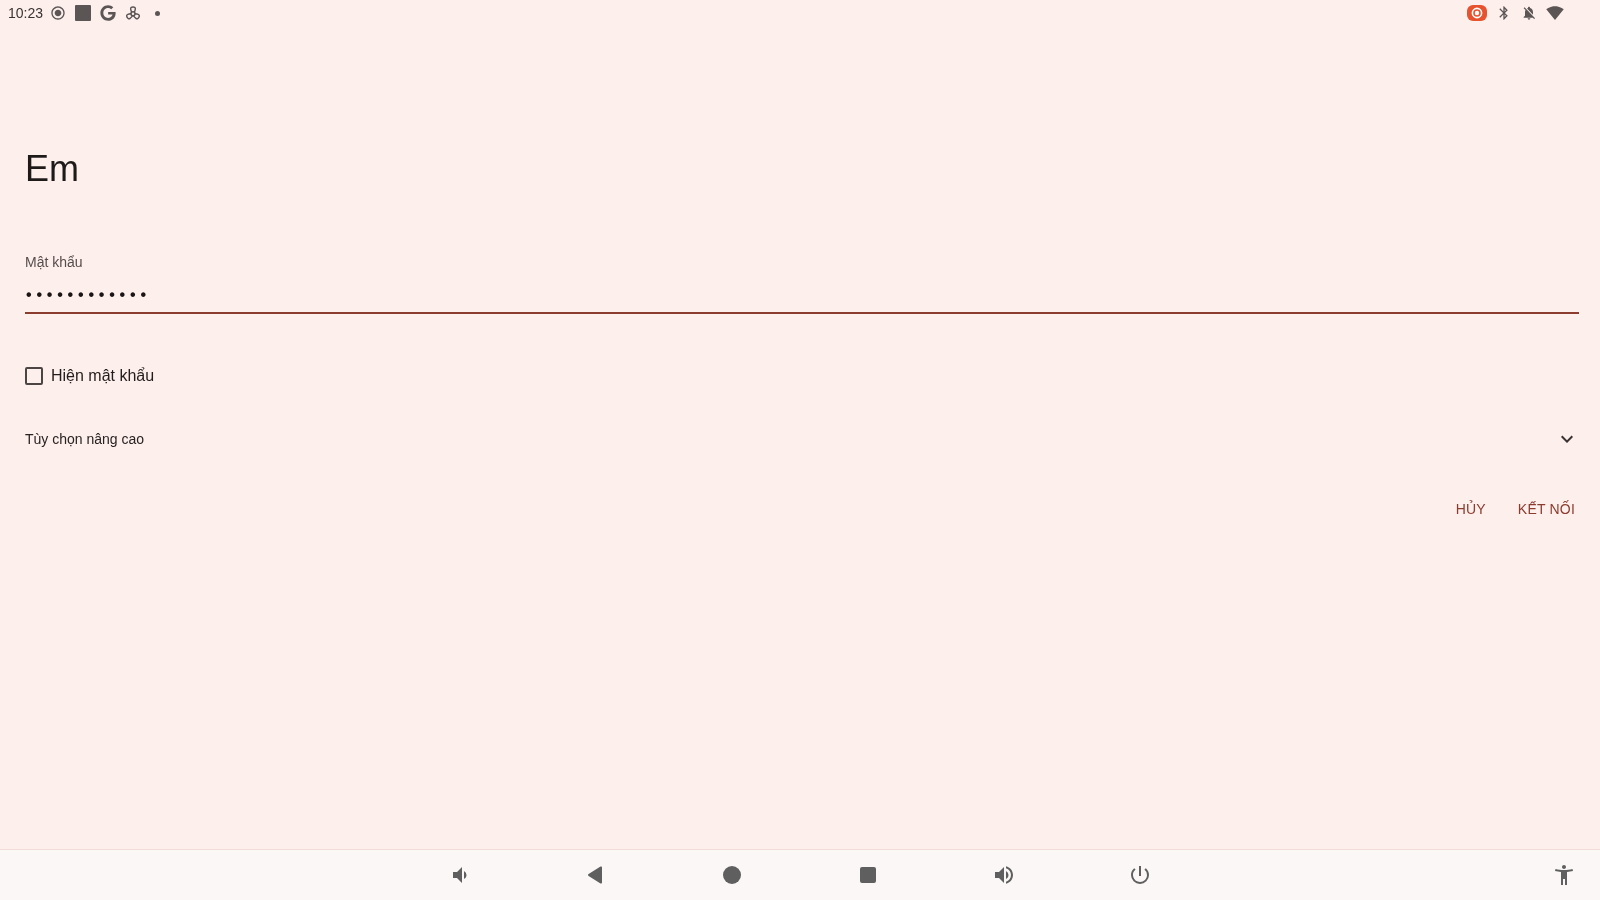 Image resolution: width=1600 pixels, height=900 pixels. Describe the element at coordinates (26, 13) in the screenshot. I see `status-time: 10:23` at that location.